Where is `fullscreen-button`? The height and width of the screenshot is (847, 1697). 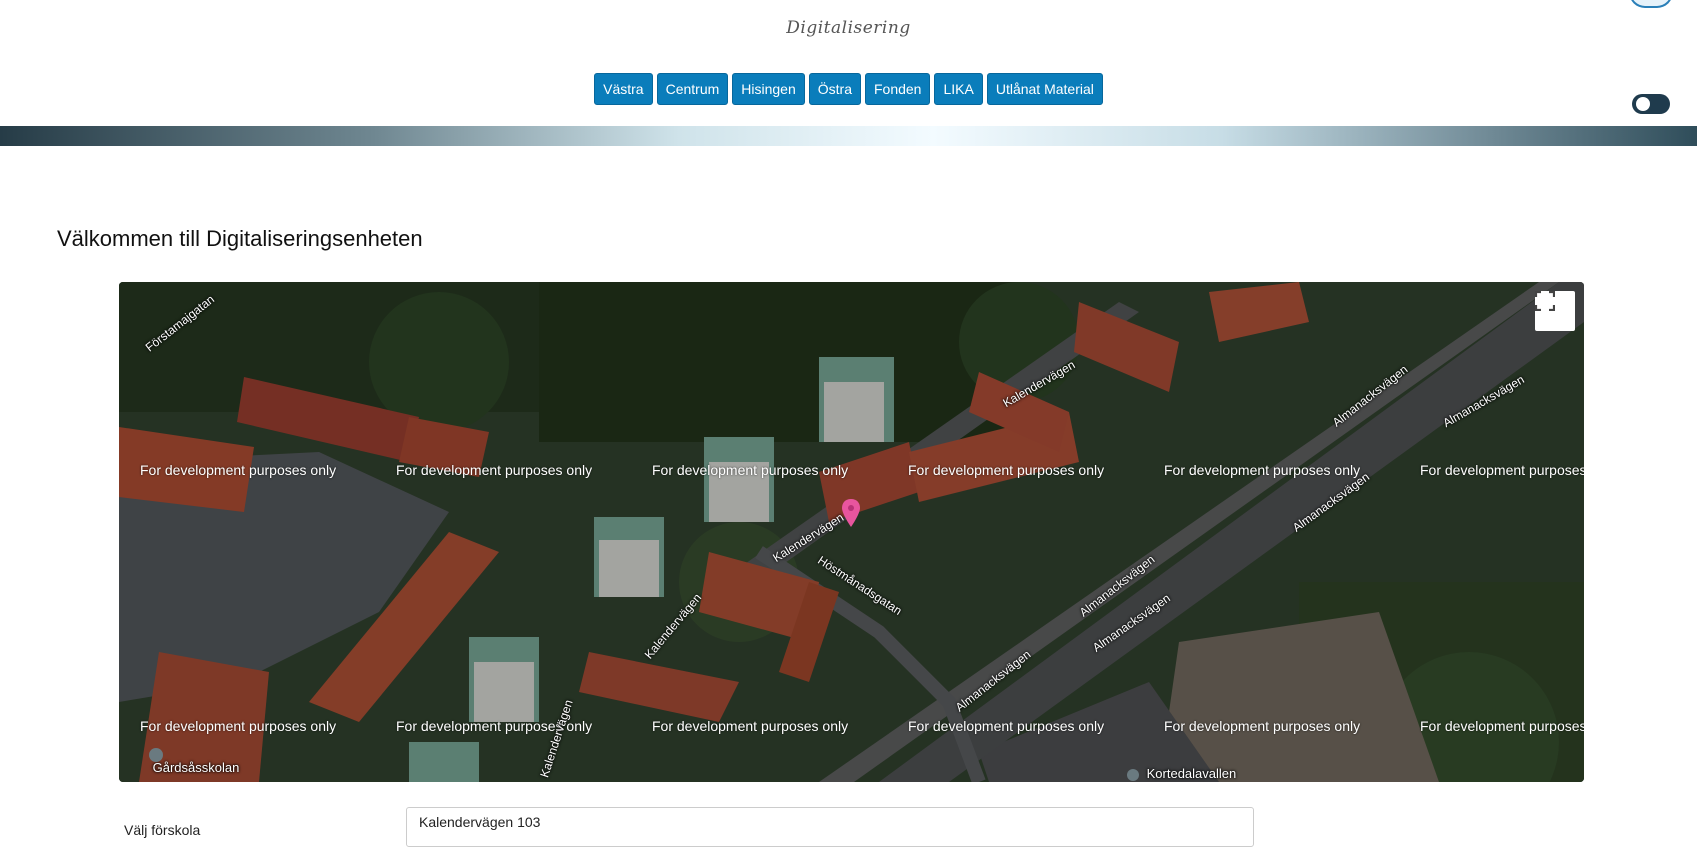
fullscreen-button is located at coordinates (1555, 311).